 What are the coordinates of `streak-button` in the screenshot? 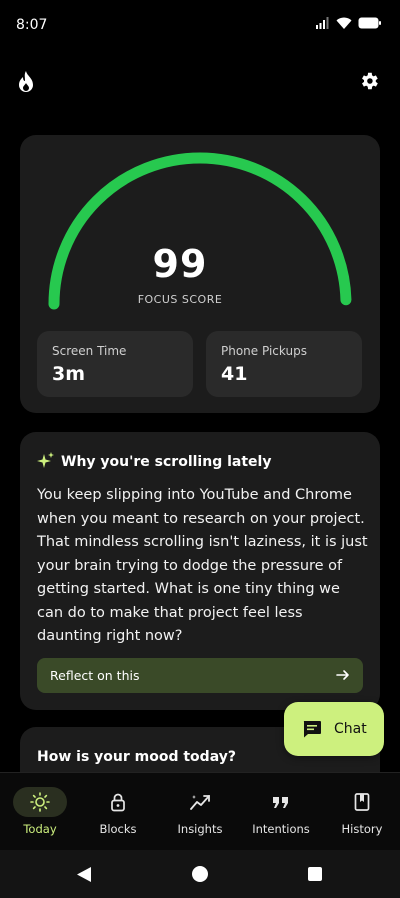 It's located at (28, 83).